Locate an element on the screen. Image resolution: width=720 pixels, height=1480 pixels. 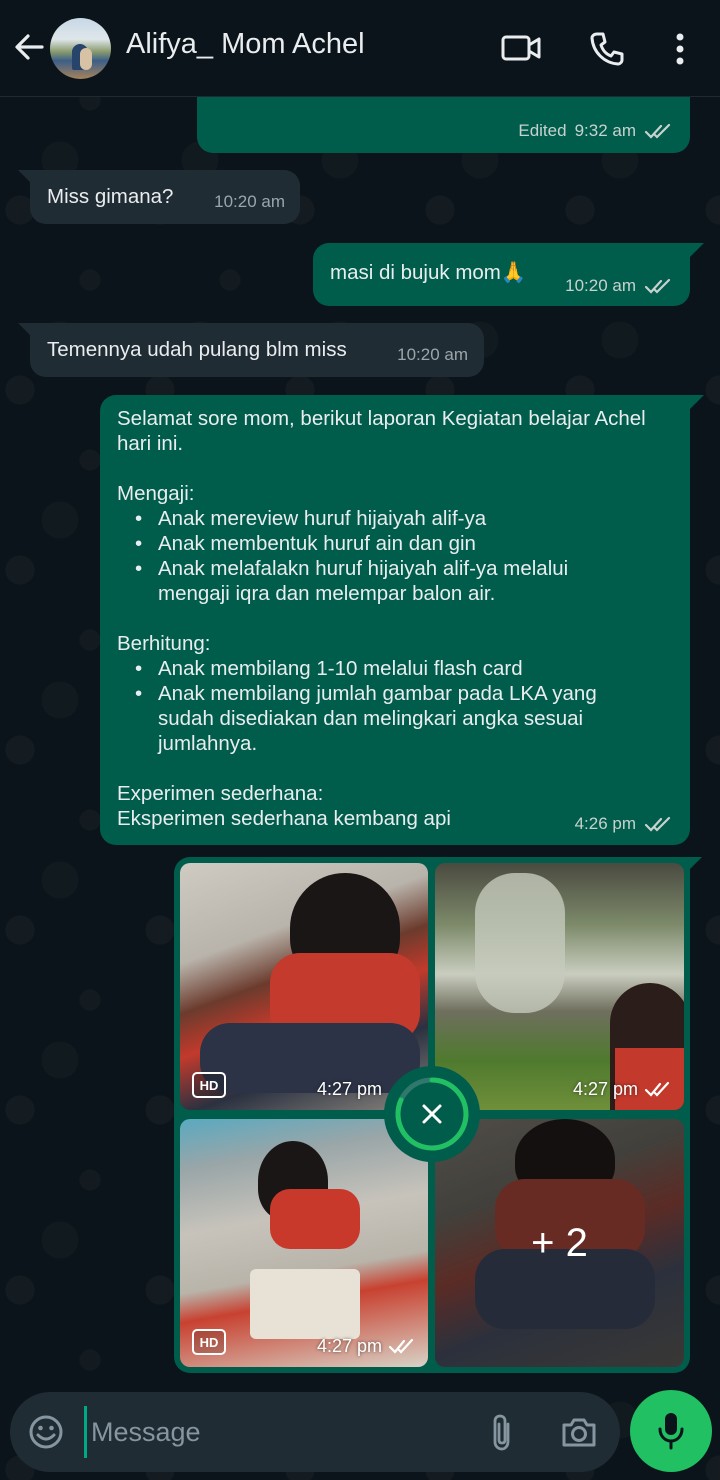
phone-call-icon is located at coordinates (607, 49).